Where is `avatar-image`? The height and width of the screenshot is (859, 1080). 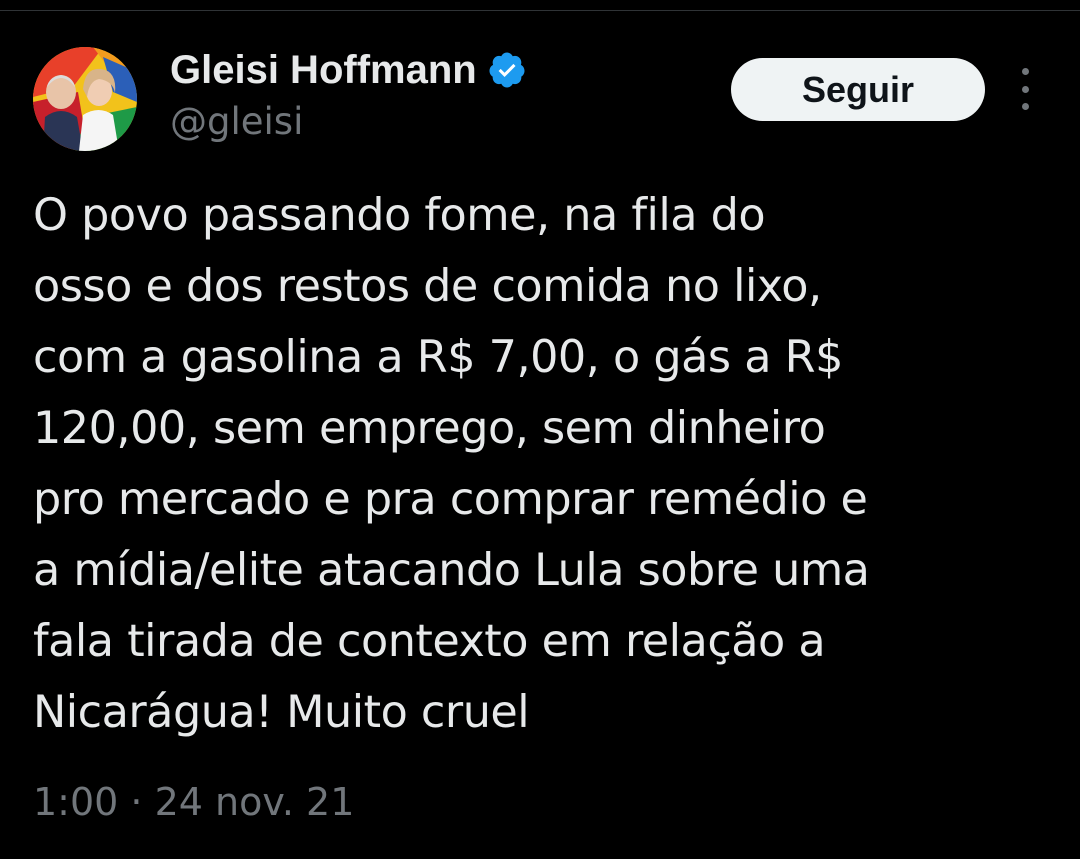
avatar-image is located at coordinates (85, 99).